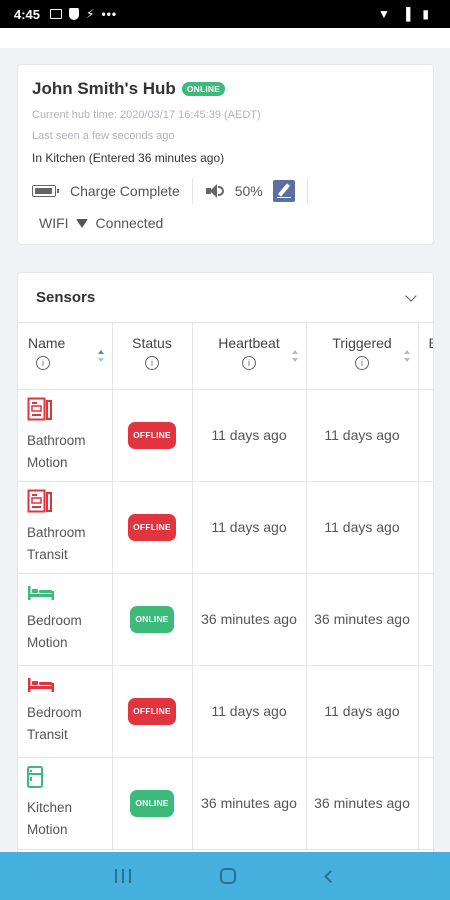 The width and height of the screenshot is (450, 900). Describe the element at coordinates (225, 298) in the screenshot. I see `sensors-header: Sensors` at that location.